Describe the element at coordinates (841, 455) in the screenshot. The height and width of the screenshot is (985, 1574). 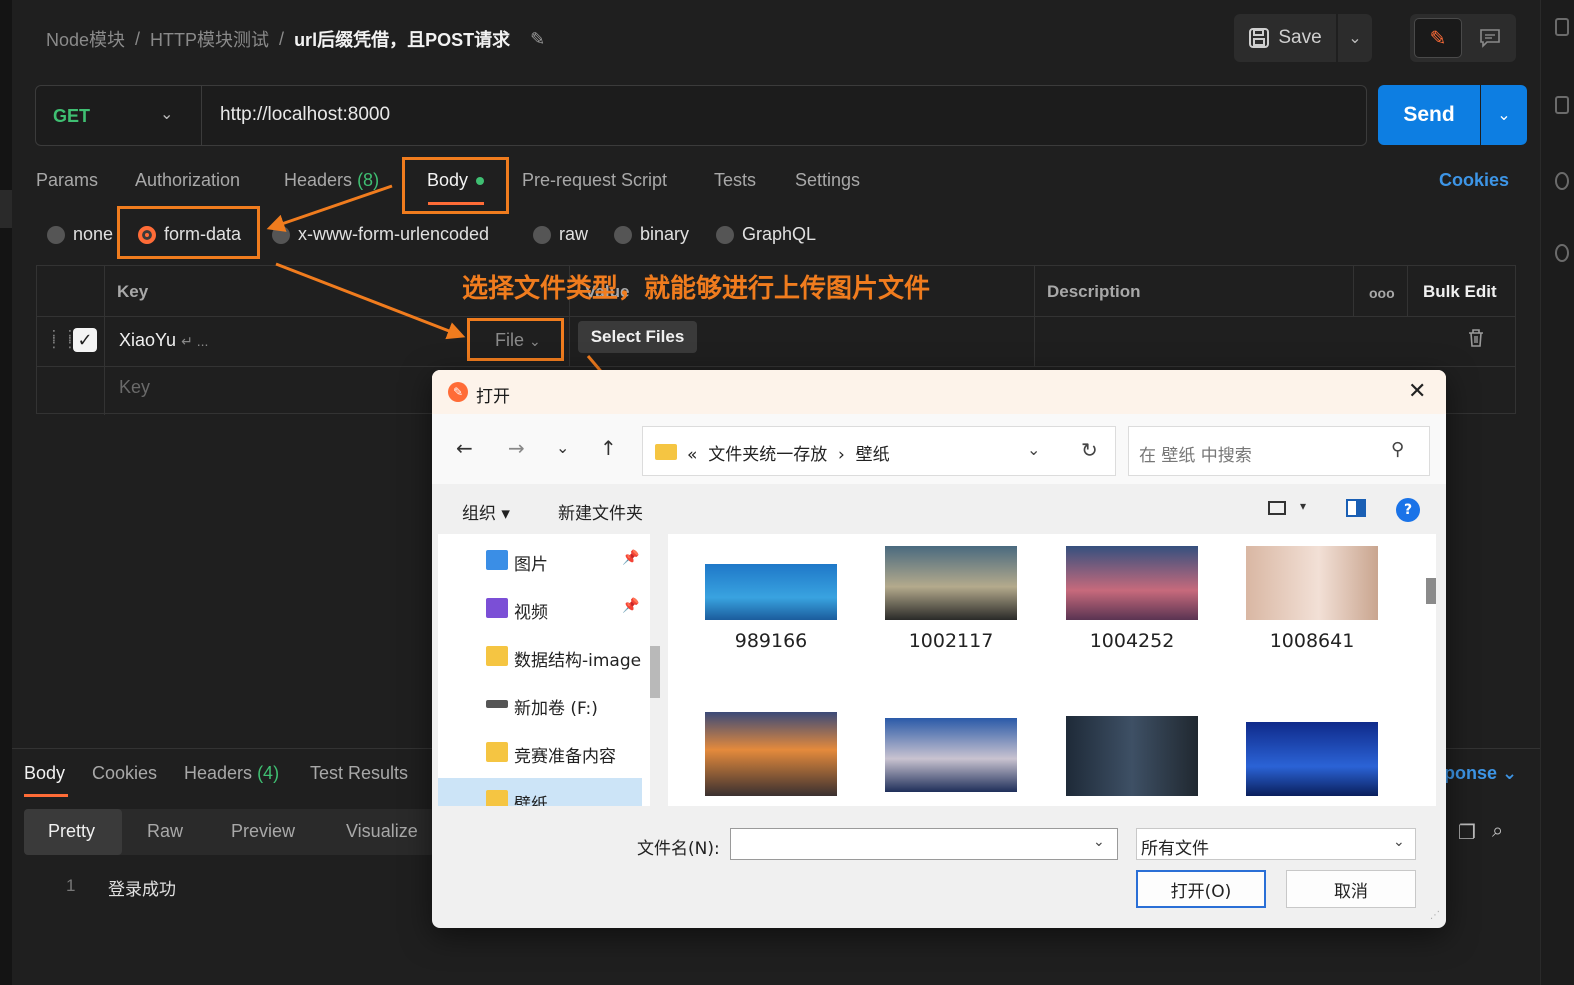
I see `address-arrow: ›` at that location.